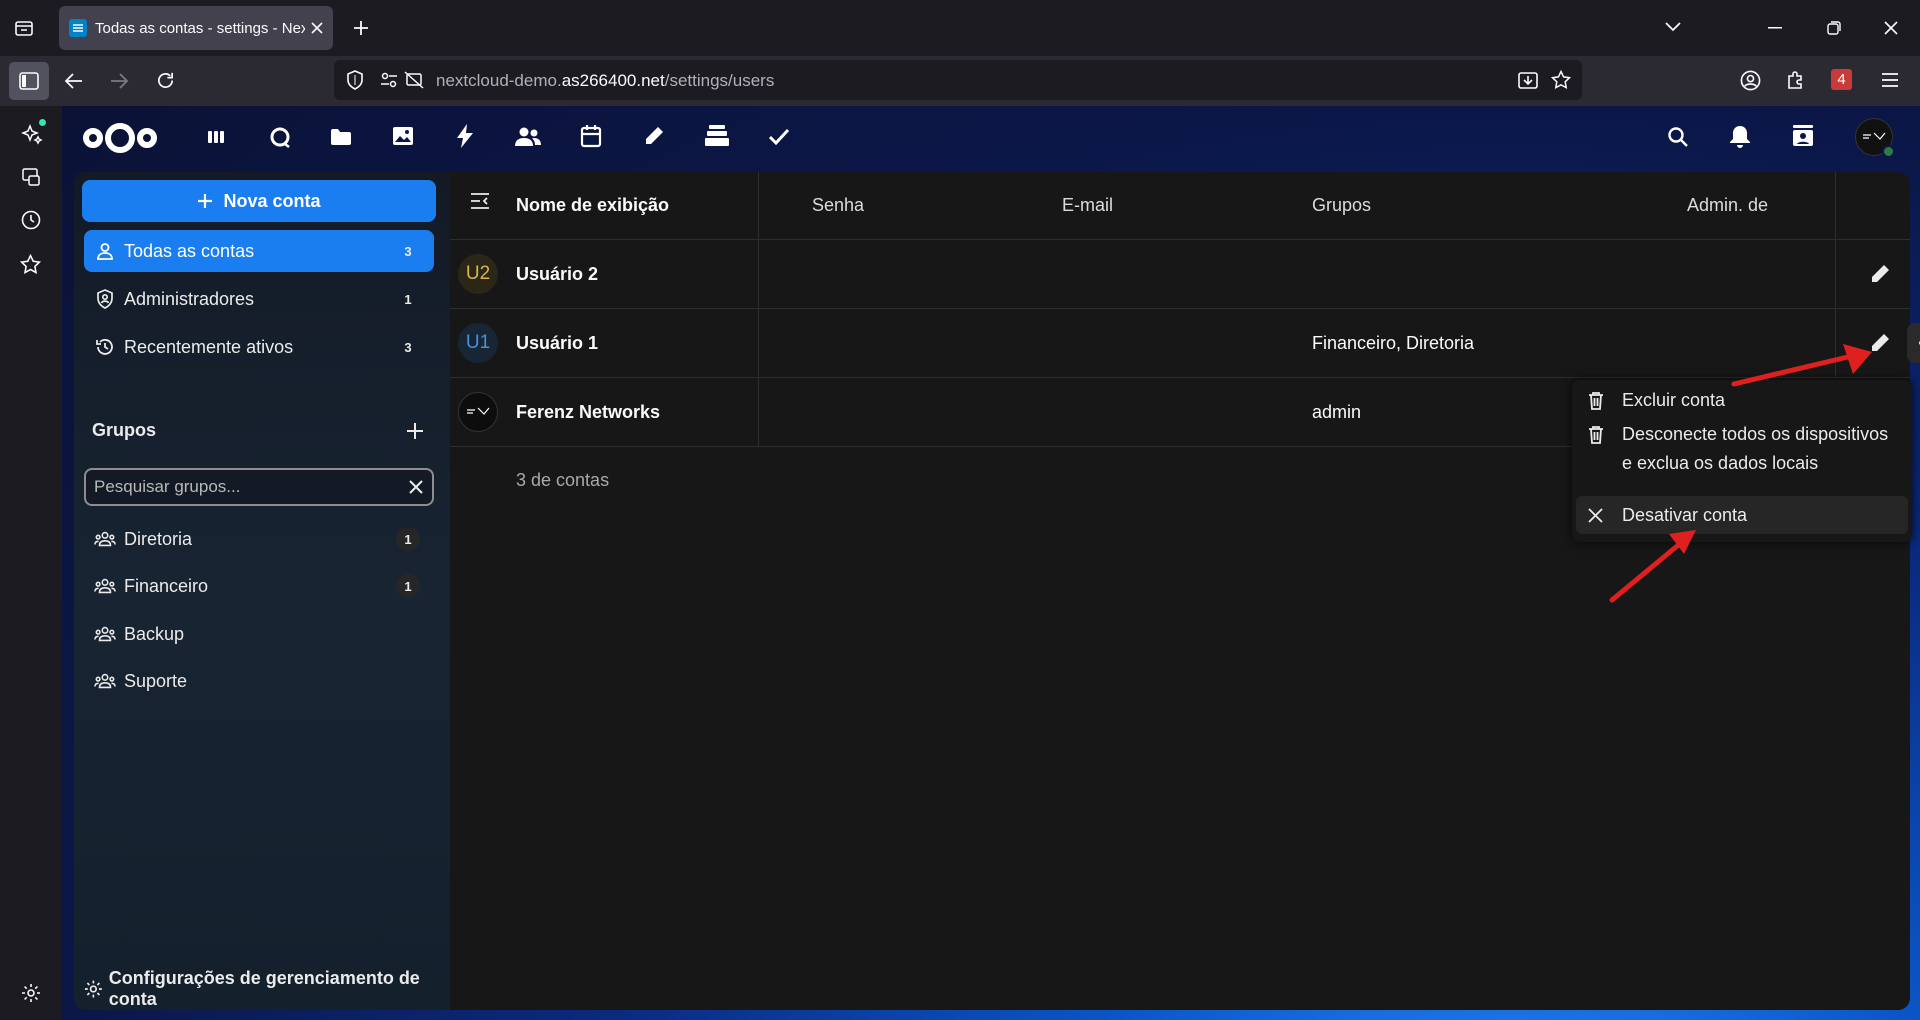  What do you see at coordinates (1841, 79) in the screenshot?
I see `extension-badge: 4` at bounding box center [1841, 79].